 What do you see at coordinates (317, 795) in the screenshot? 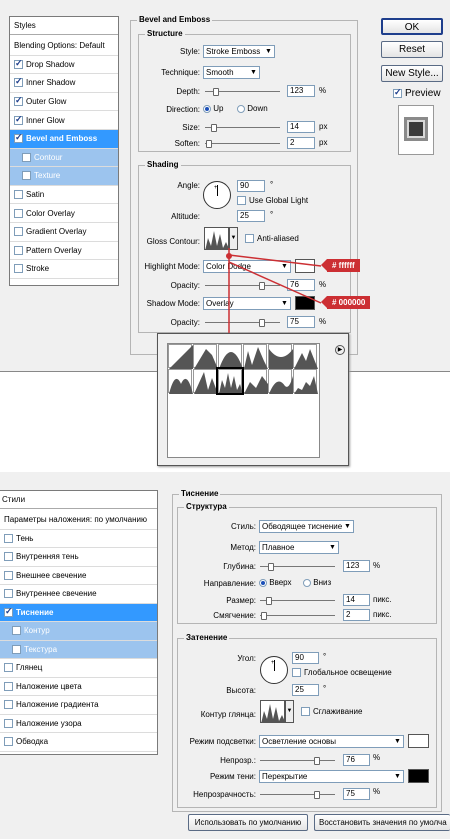
I see `ru-opacity2-knob` at bounding box center [317, 795].